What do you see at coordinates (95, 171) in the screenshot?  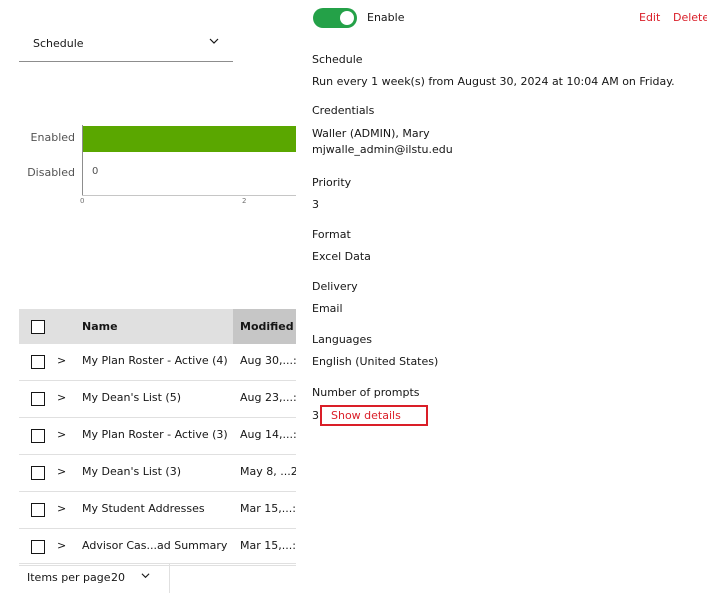 I see `chart-data-label: 0` at bounding box center [95, 171].